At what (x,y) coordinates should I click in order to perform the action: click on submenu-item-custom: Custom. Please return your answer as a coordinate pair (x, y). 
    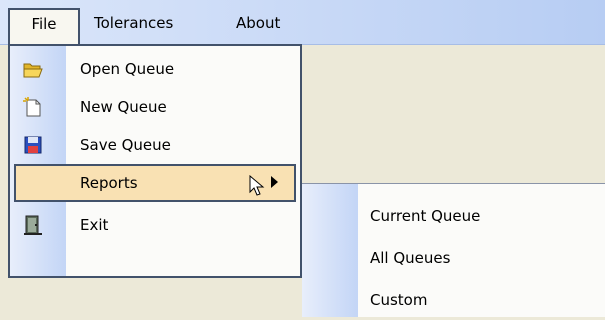
    Looking at the image, I should click on (480, 300).